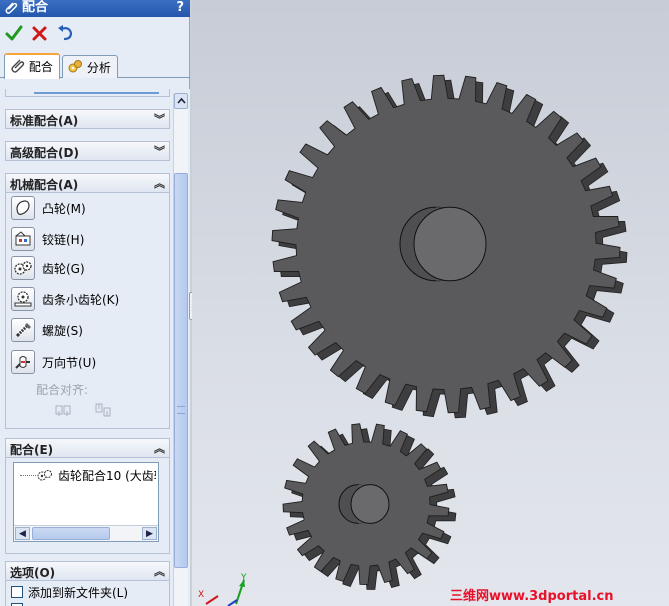 Image resolution: width=669 pixels, height=606 pixels. I want to click on section-title: 标准配合(A), so click(44, 121).